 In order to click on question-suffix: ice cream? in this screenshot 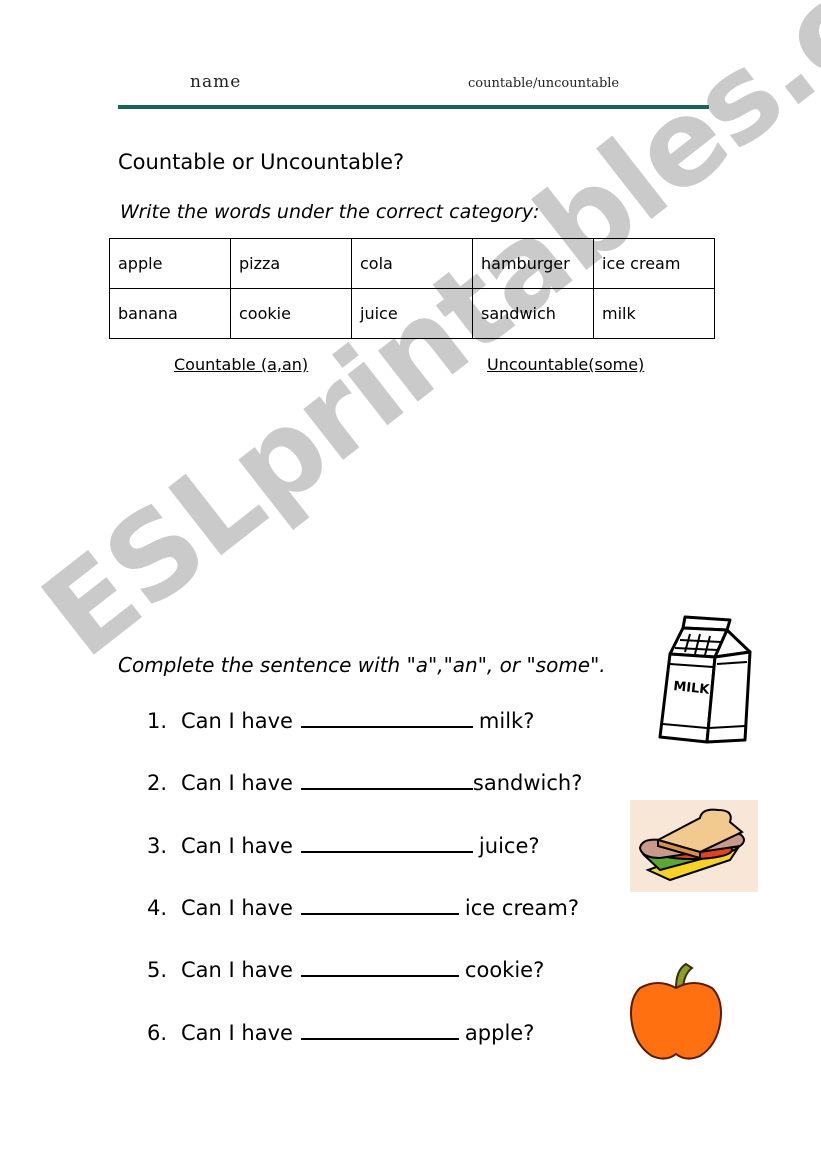, I will do `click(522, 908)`.